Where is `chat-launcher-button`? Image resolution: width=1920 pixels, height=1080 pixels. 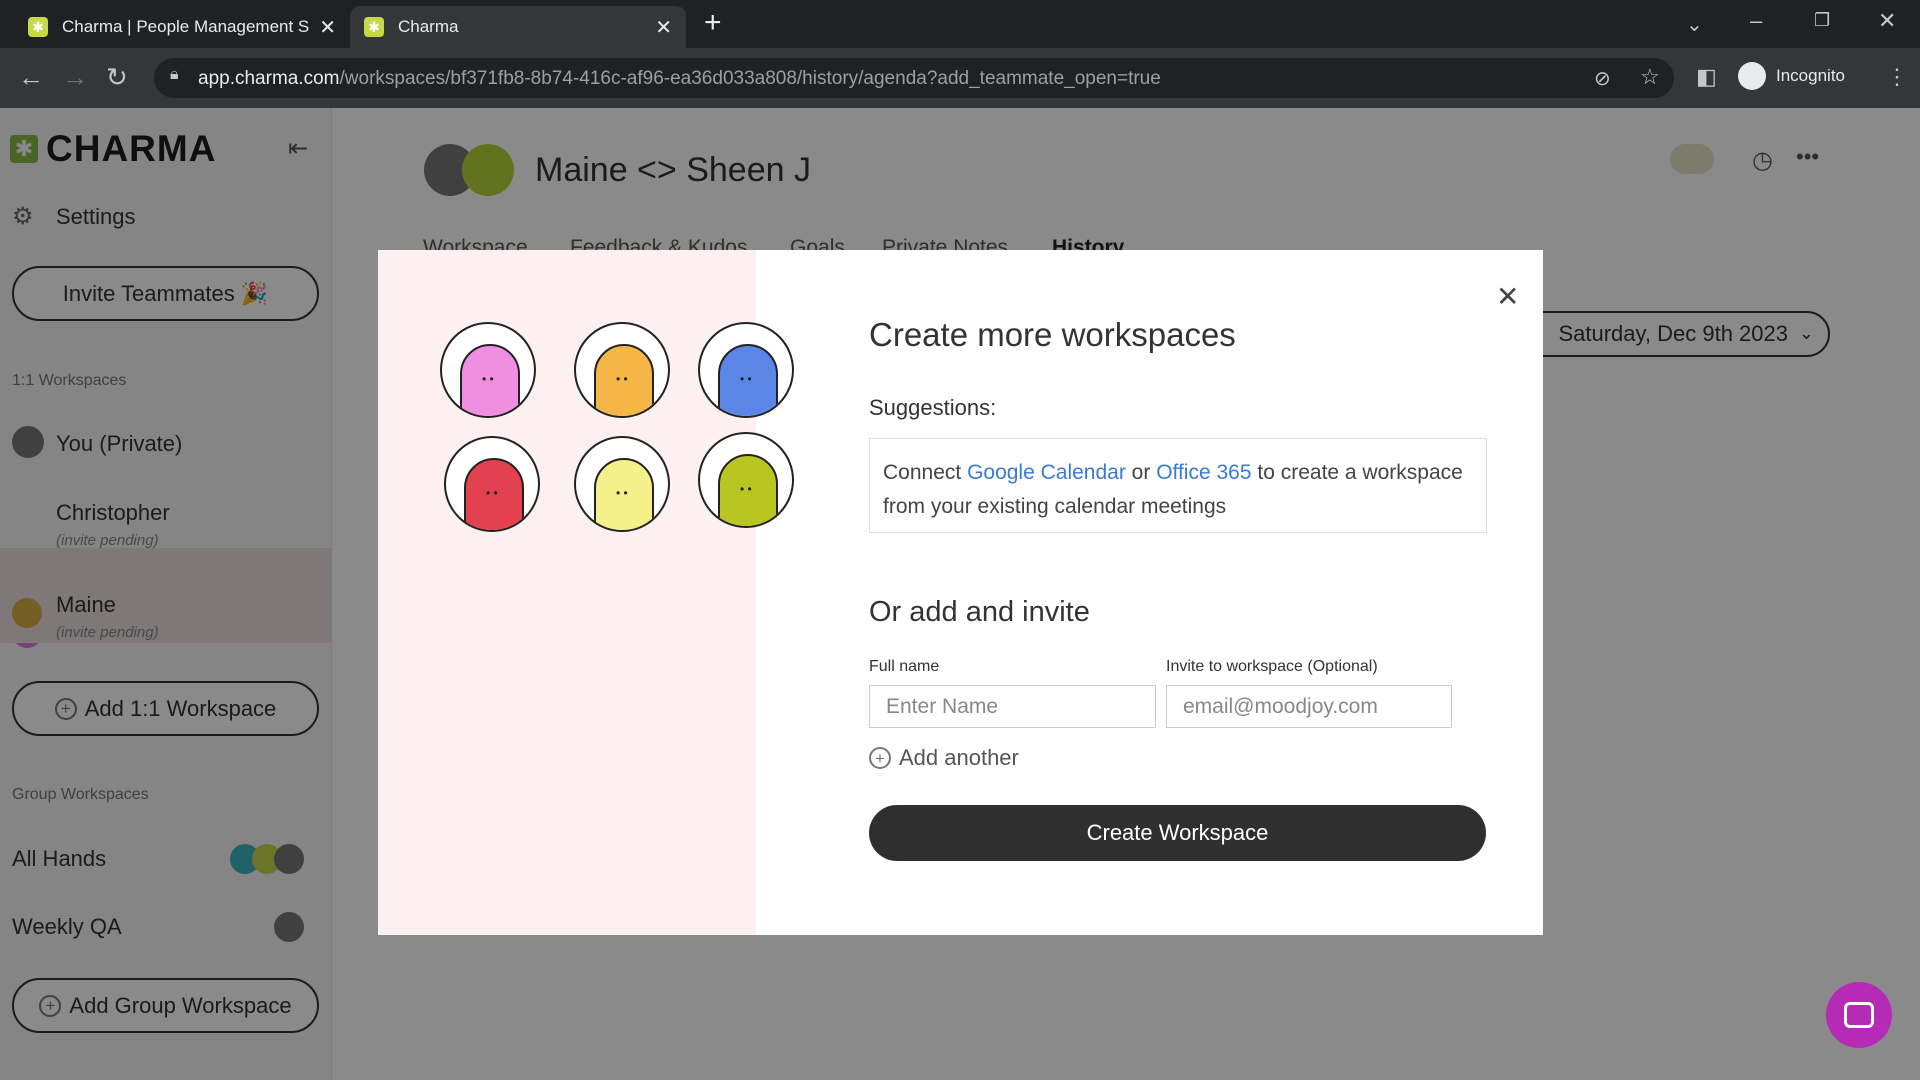
chat-launcher-button is located at coordinates (1859, 1015).